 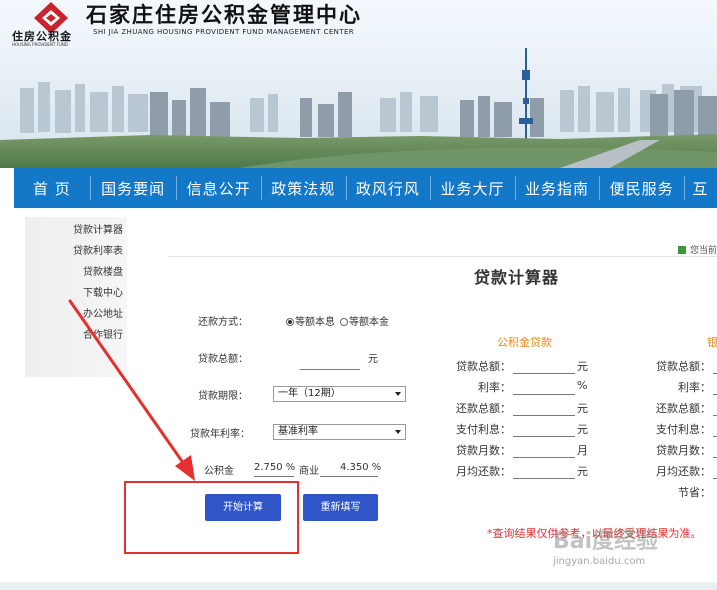 I want to click on repay-option-equal-principal: 等额本金, so click(x=364, y=320).